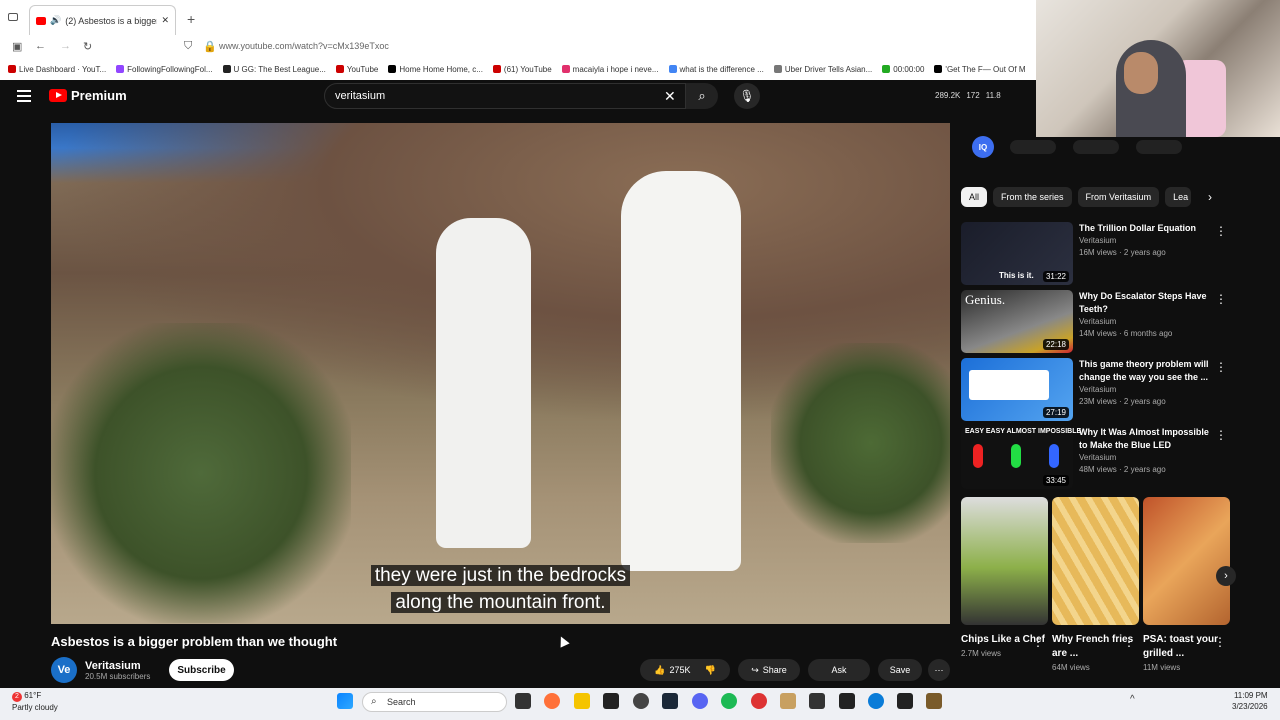 The width and height of the screenshot is (1280, 720). I want to click on short-item: Chips Like a Chef 2.7M views ⋮, so click(1004, 584).